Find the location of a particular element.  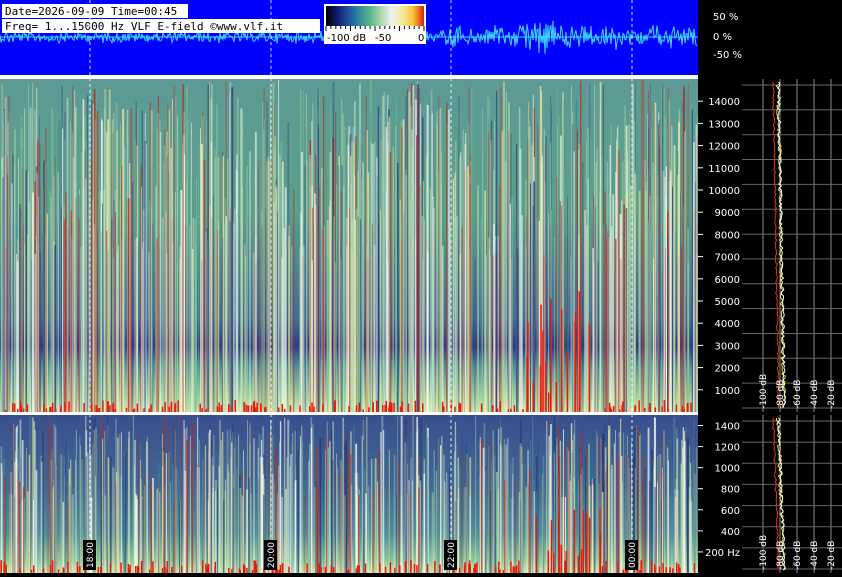

colorbar: -100 dB -50 0 is located at coordinates (375, 24).